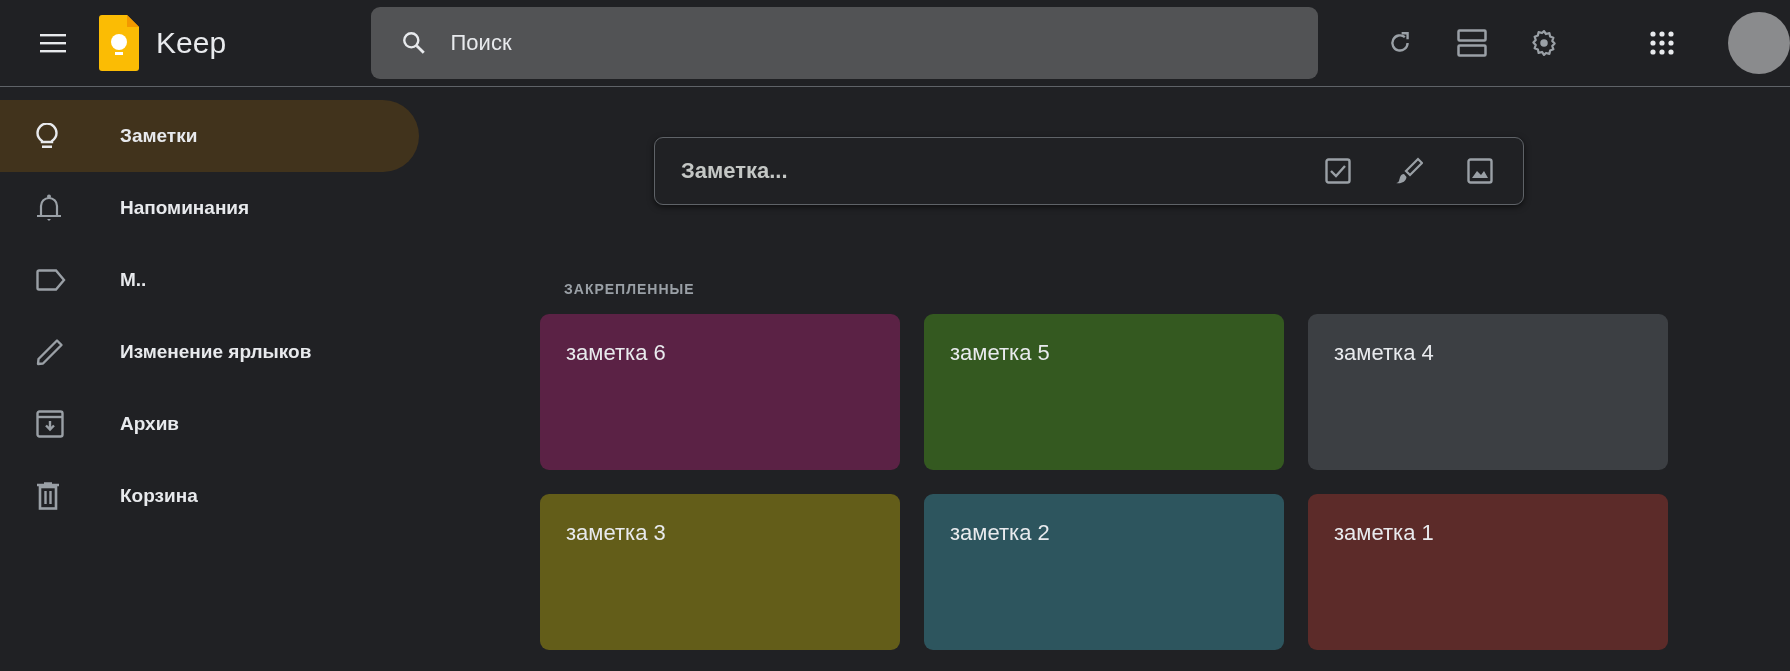 The height and width of the screenshot is (671, 1790). What do you see at coordinates (49, 208) in the screenshot?
I see `bell-icon` at bounding box center [49, 208].